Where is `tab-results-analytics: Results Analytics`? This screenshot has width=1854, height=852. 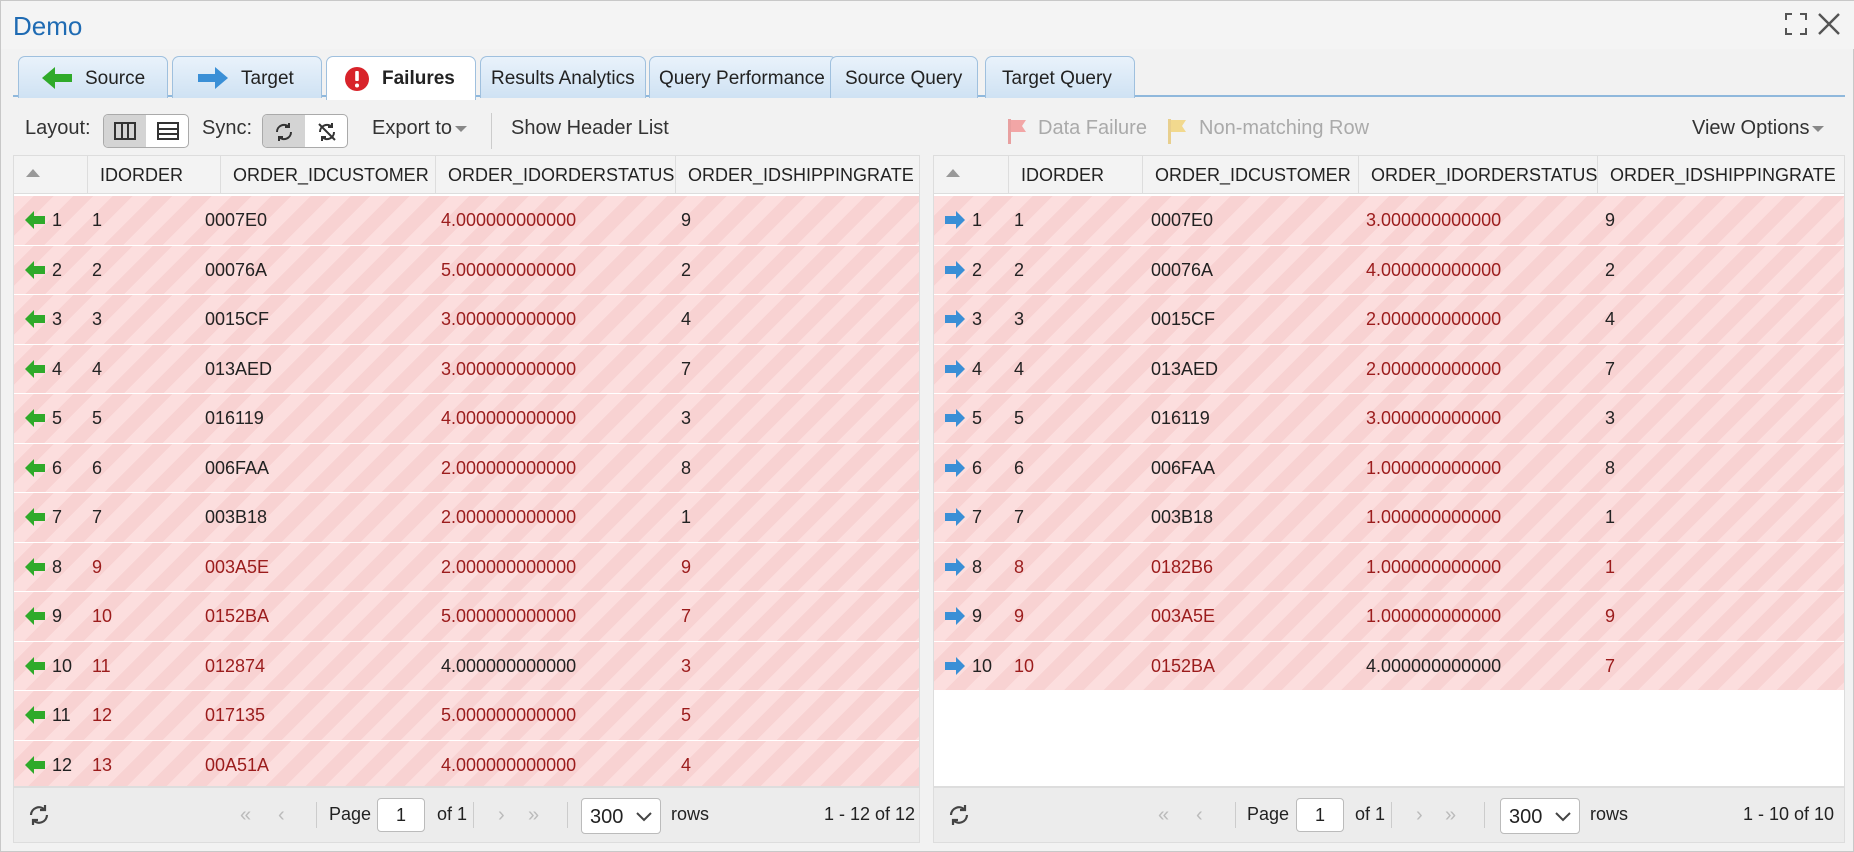
tab-results-analytics: Results Analytics is located at coordinates (563, 77).